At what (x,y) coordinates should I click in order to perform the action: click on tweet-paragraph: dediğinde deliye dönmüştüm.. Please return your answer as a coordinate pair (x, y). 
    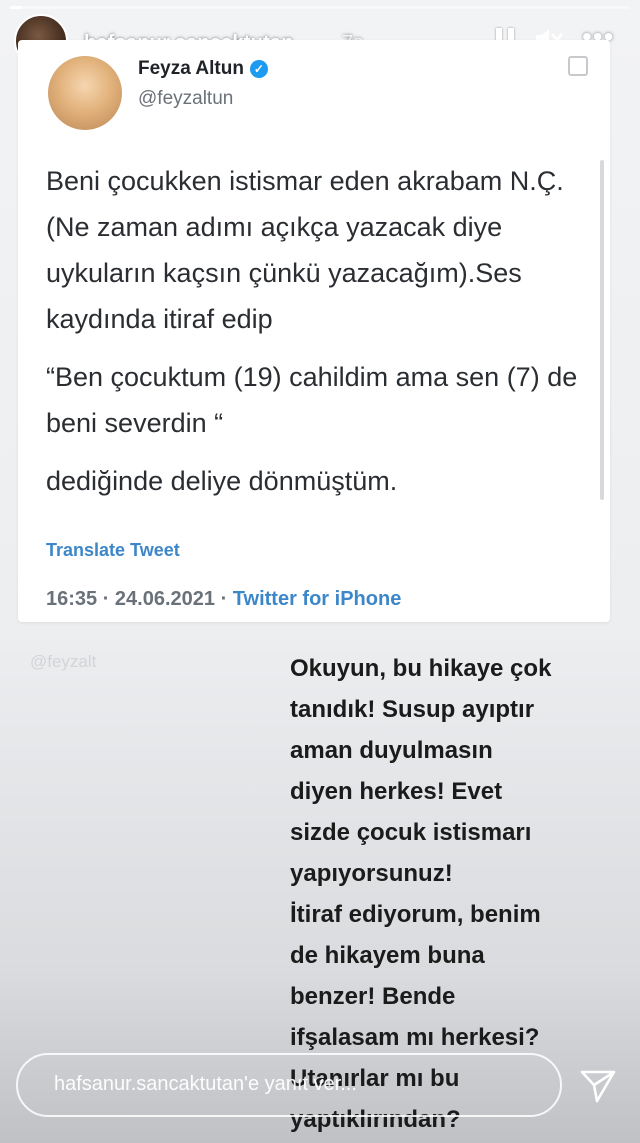
    Looking at the image, I should click on (222, 481).